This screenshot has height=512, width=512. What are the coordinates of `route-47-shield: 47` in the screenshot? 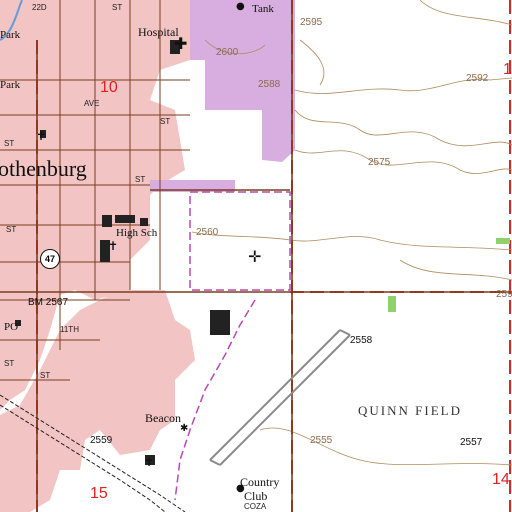 It's located at (50, 259).